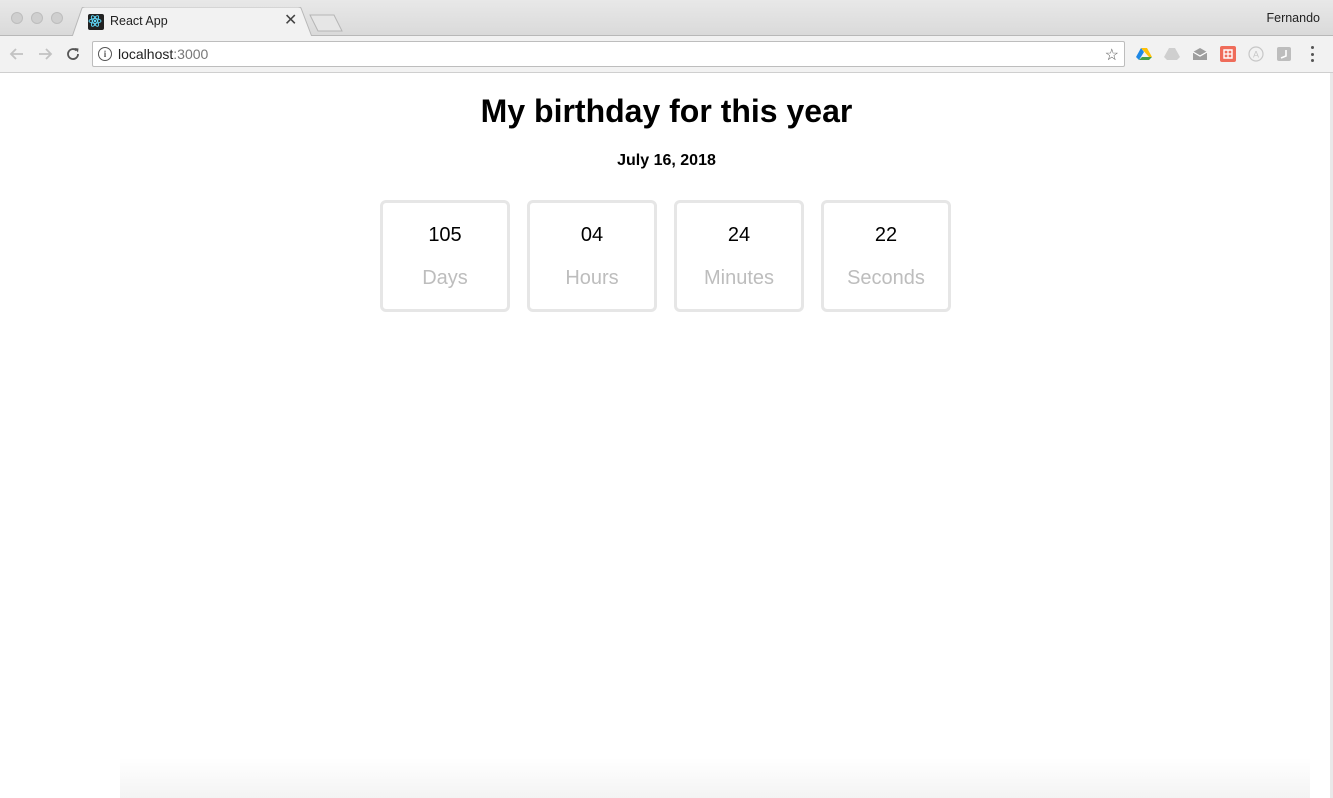 This screenshot has height=798, width=1333. I want to click on svg-text: A, so click(1256, 55).